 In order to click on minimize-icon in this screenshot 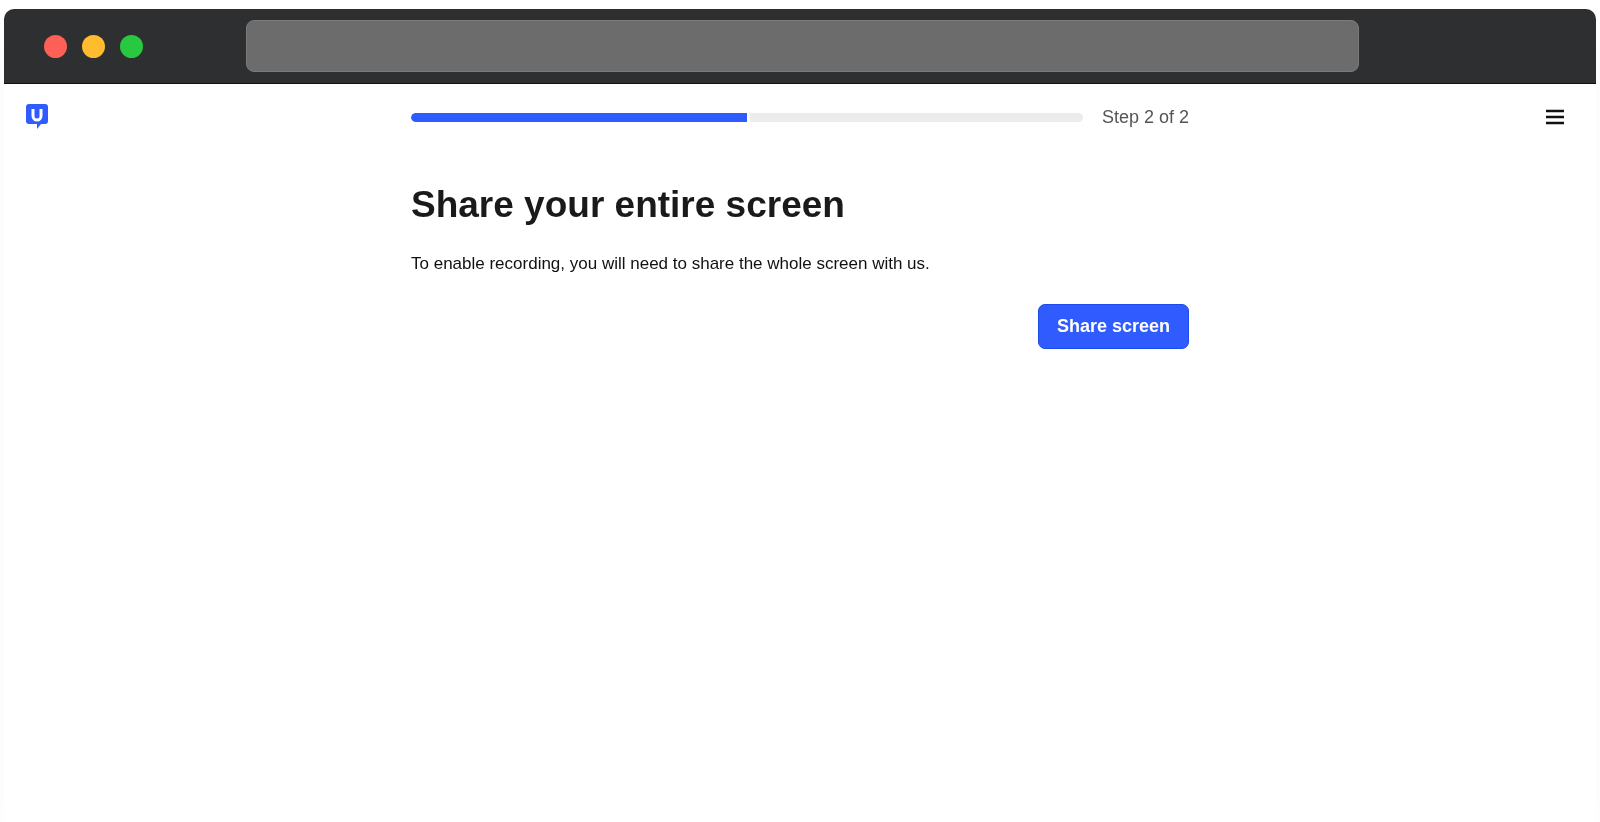, I will do `click(93, 46)`.